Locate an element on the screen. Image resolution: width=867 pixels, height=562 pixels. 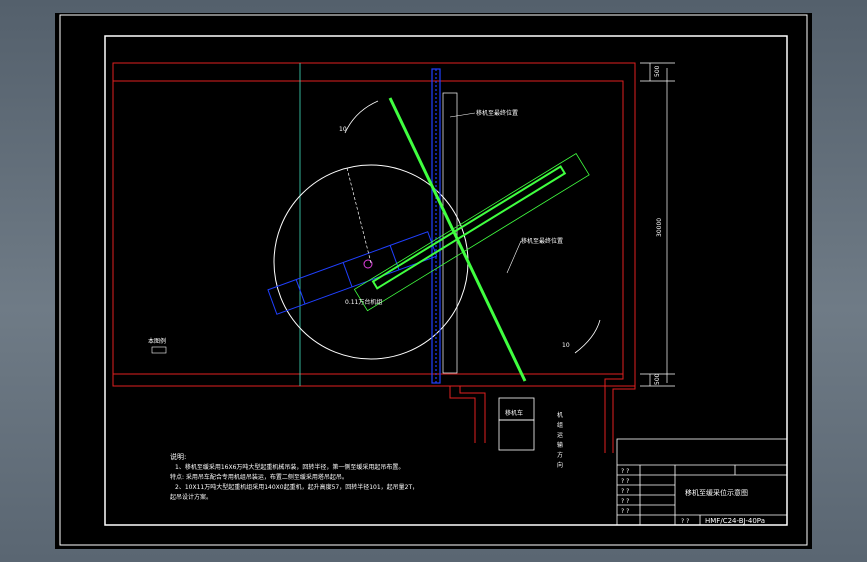
leader-mid is located at coordinates (514, 257).